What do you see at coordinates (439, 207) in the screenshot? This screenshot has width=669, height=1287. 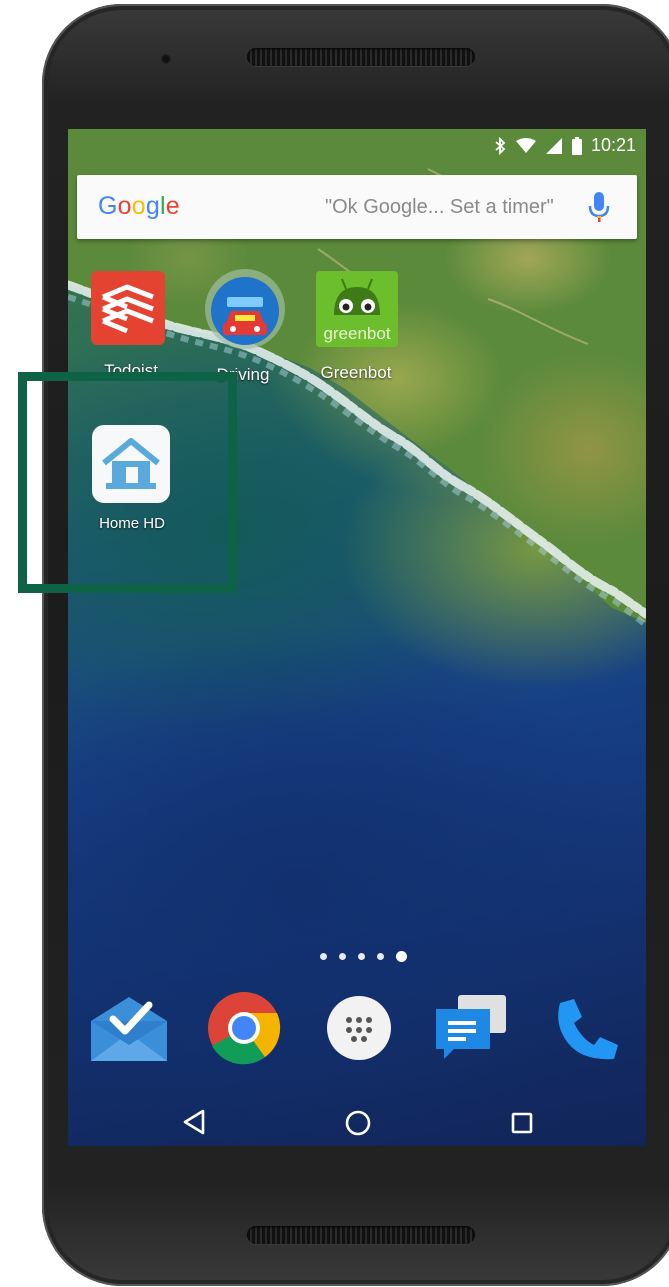 I see `search-hint: "Ok Google... Set a timer"` at bounding box center [439, 207].